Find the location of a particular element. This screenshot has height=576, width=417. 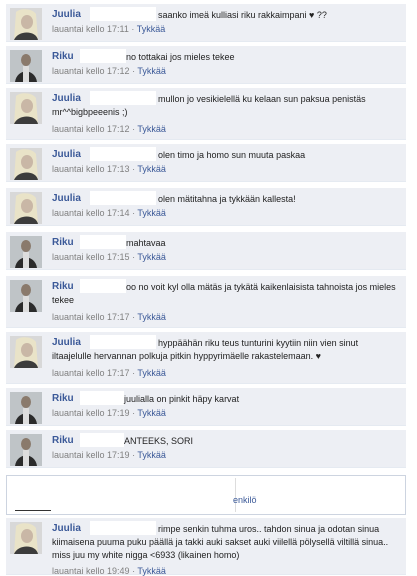

comment-meta: lauantai kello 17:11 · Tykkää is located at coordinates (108, 29).